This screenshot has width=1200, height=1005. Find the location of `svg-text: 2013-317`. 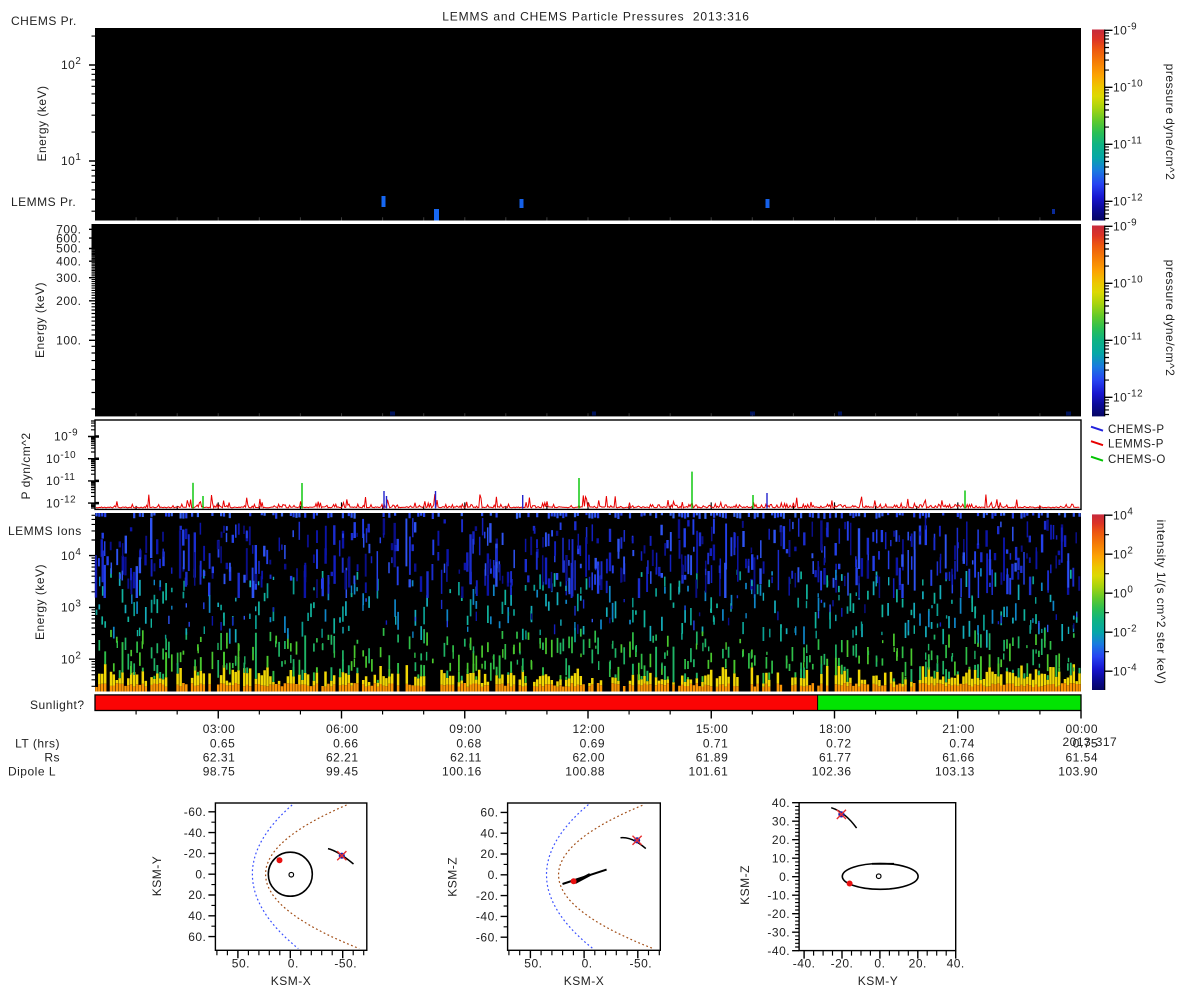

svg-text: 2013-317 is located at coordinates (1090, 742).